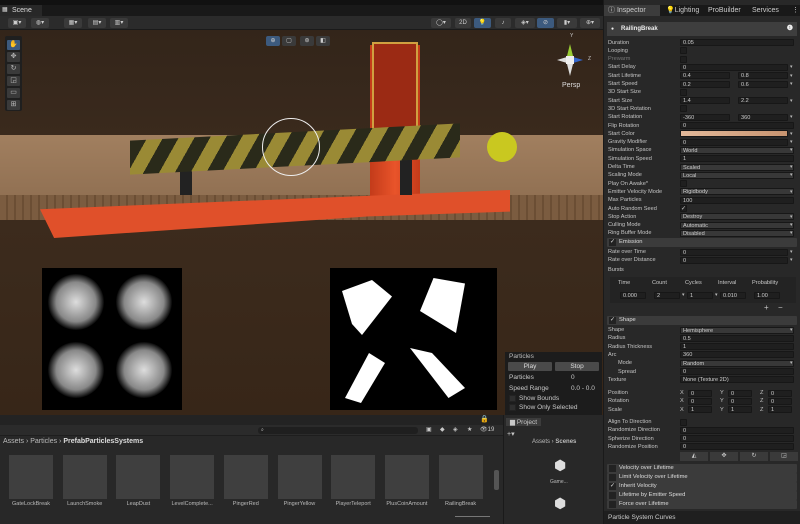 Image resolution: width=800 pixels, height=524 pixels. What do you see at coordinates (737, 217) in the screenshot?
I see `dropdown: Destroy` at bounding box center [737, 217].